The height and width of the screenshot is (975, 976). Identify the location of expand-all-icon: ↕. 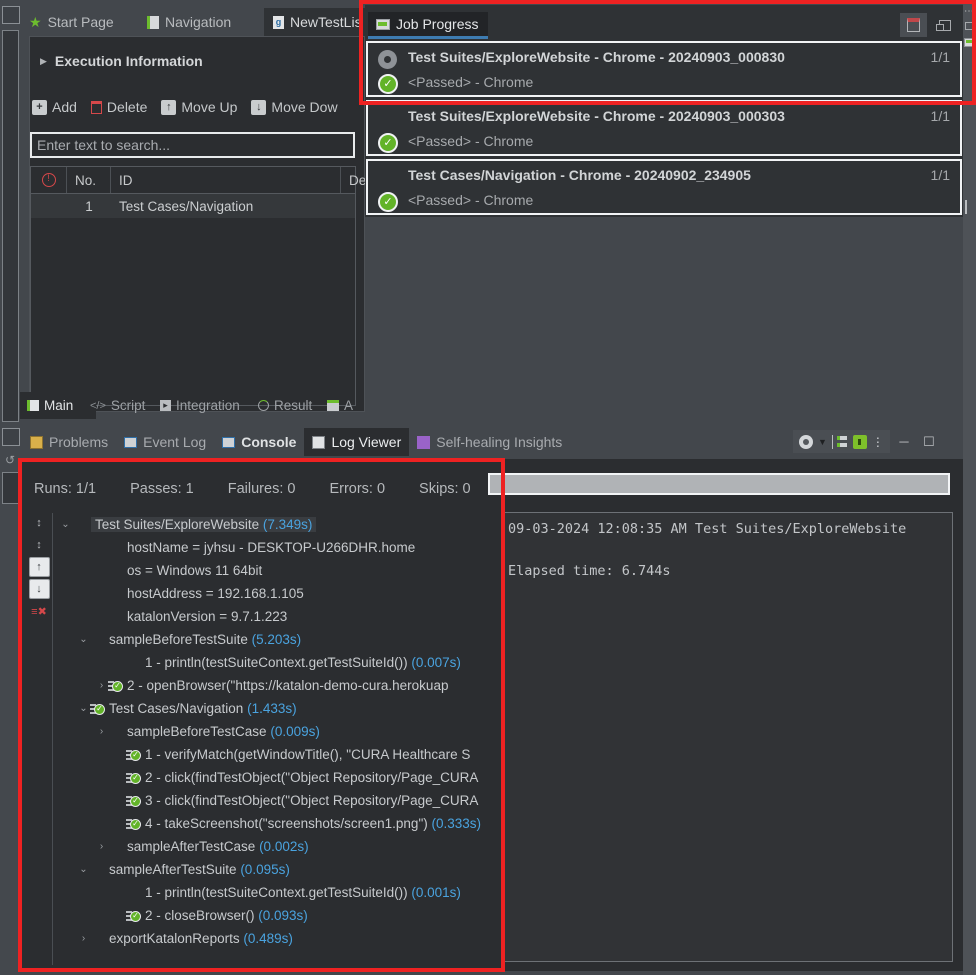
(39, 545).